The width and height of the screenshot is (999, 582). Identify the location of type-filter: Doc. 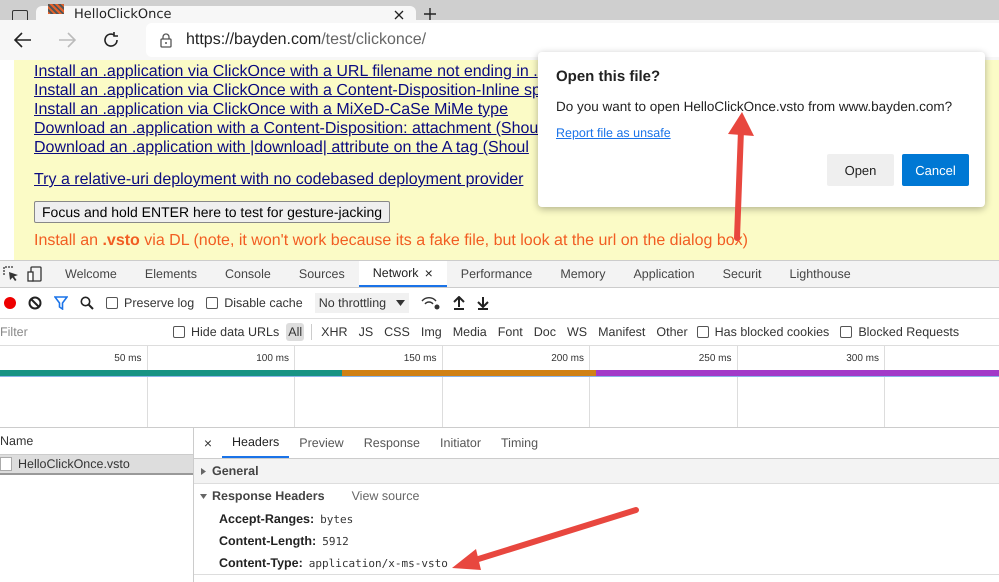
(545, 332).